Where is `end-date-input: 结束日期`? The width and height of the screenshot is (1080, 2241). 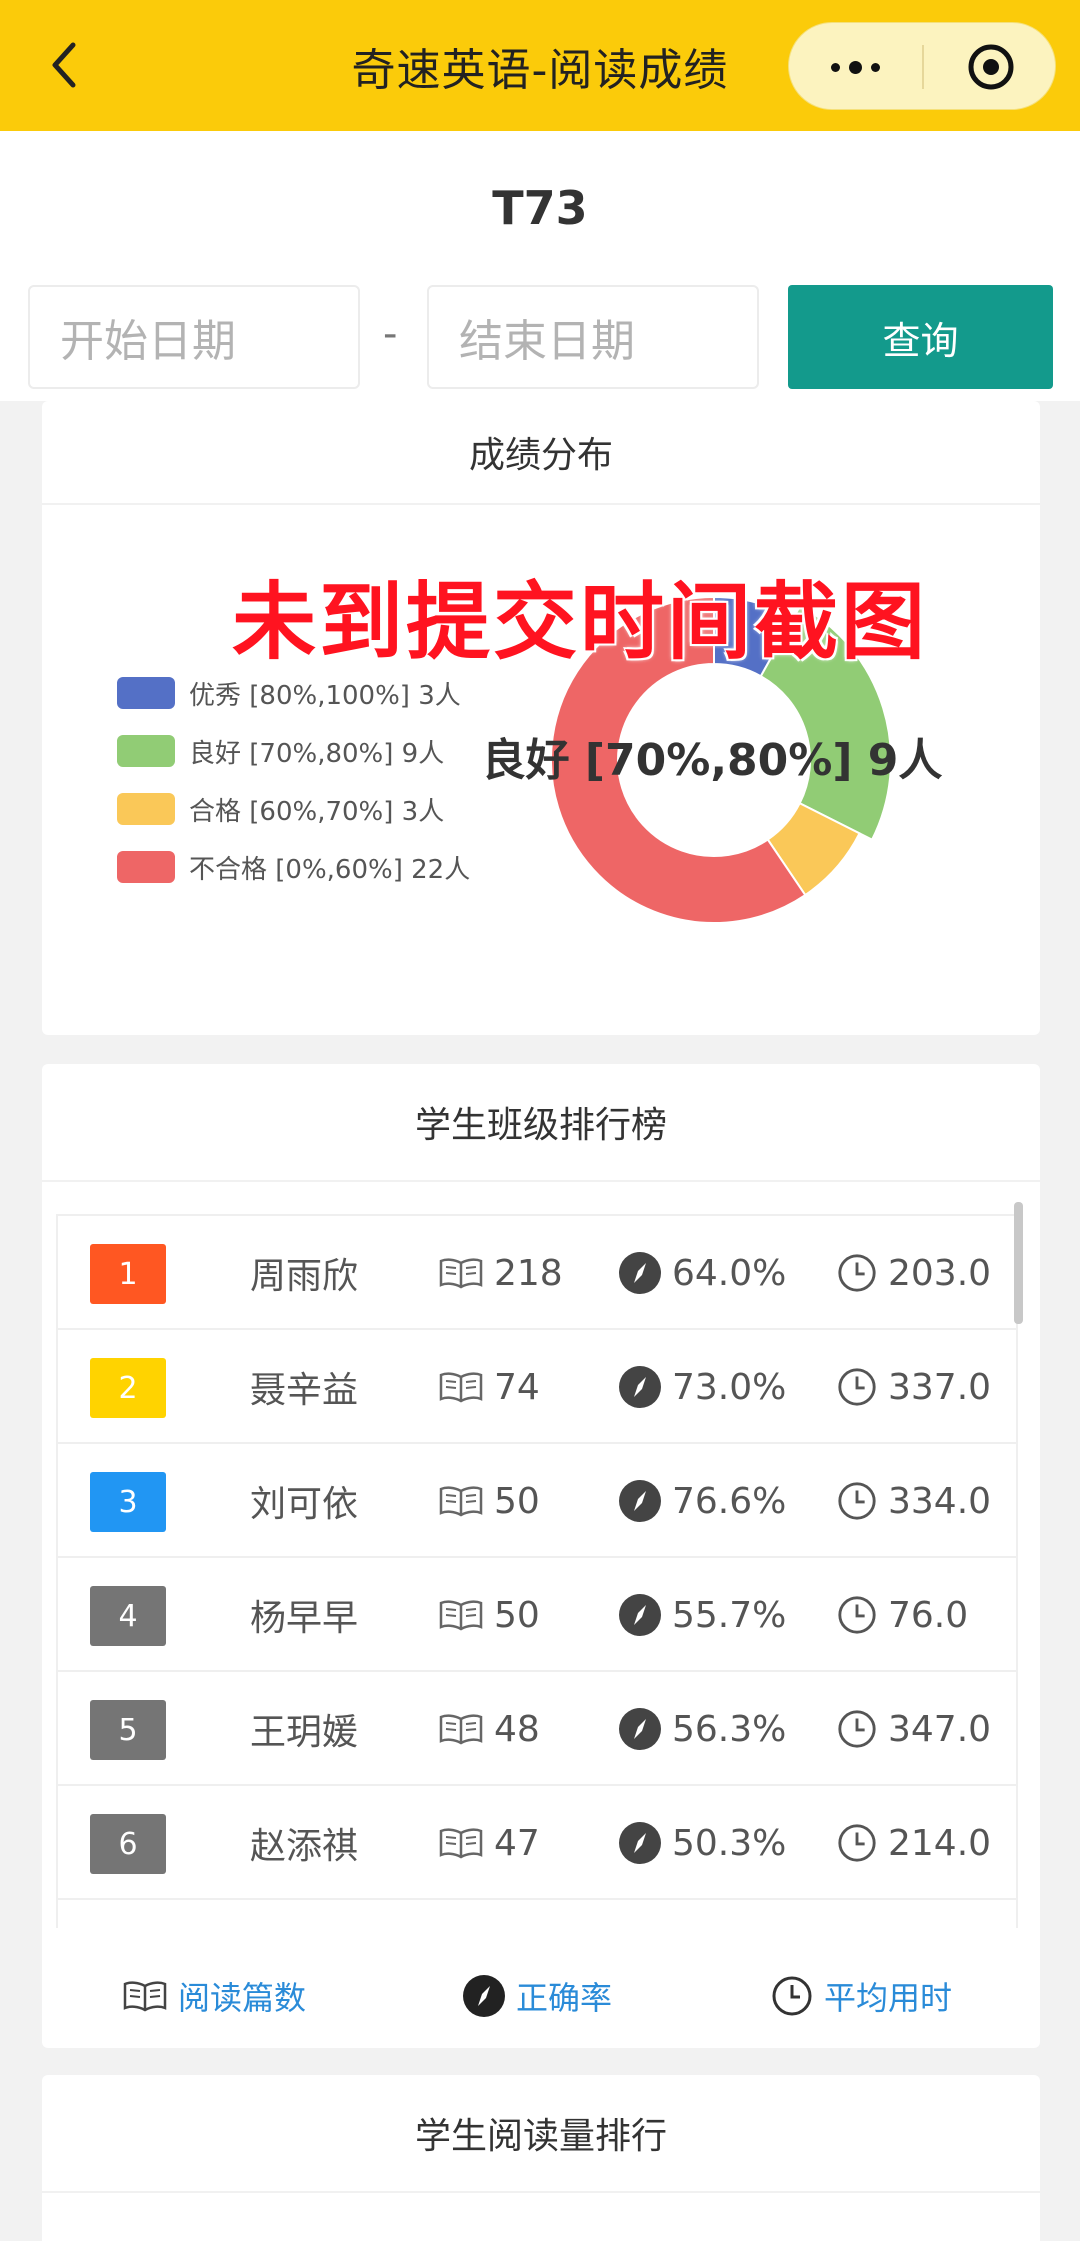
end-date-input: 结束日期 is located at coordinates (593, 337).